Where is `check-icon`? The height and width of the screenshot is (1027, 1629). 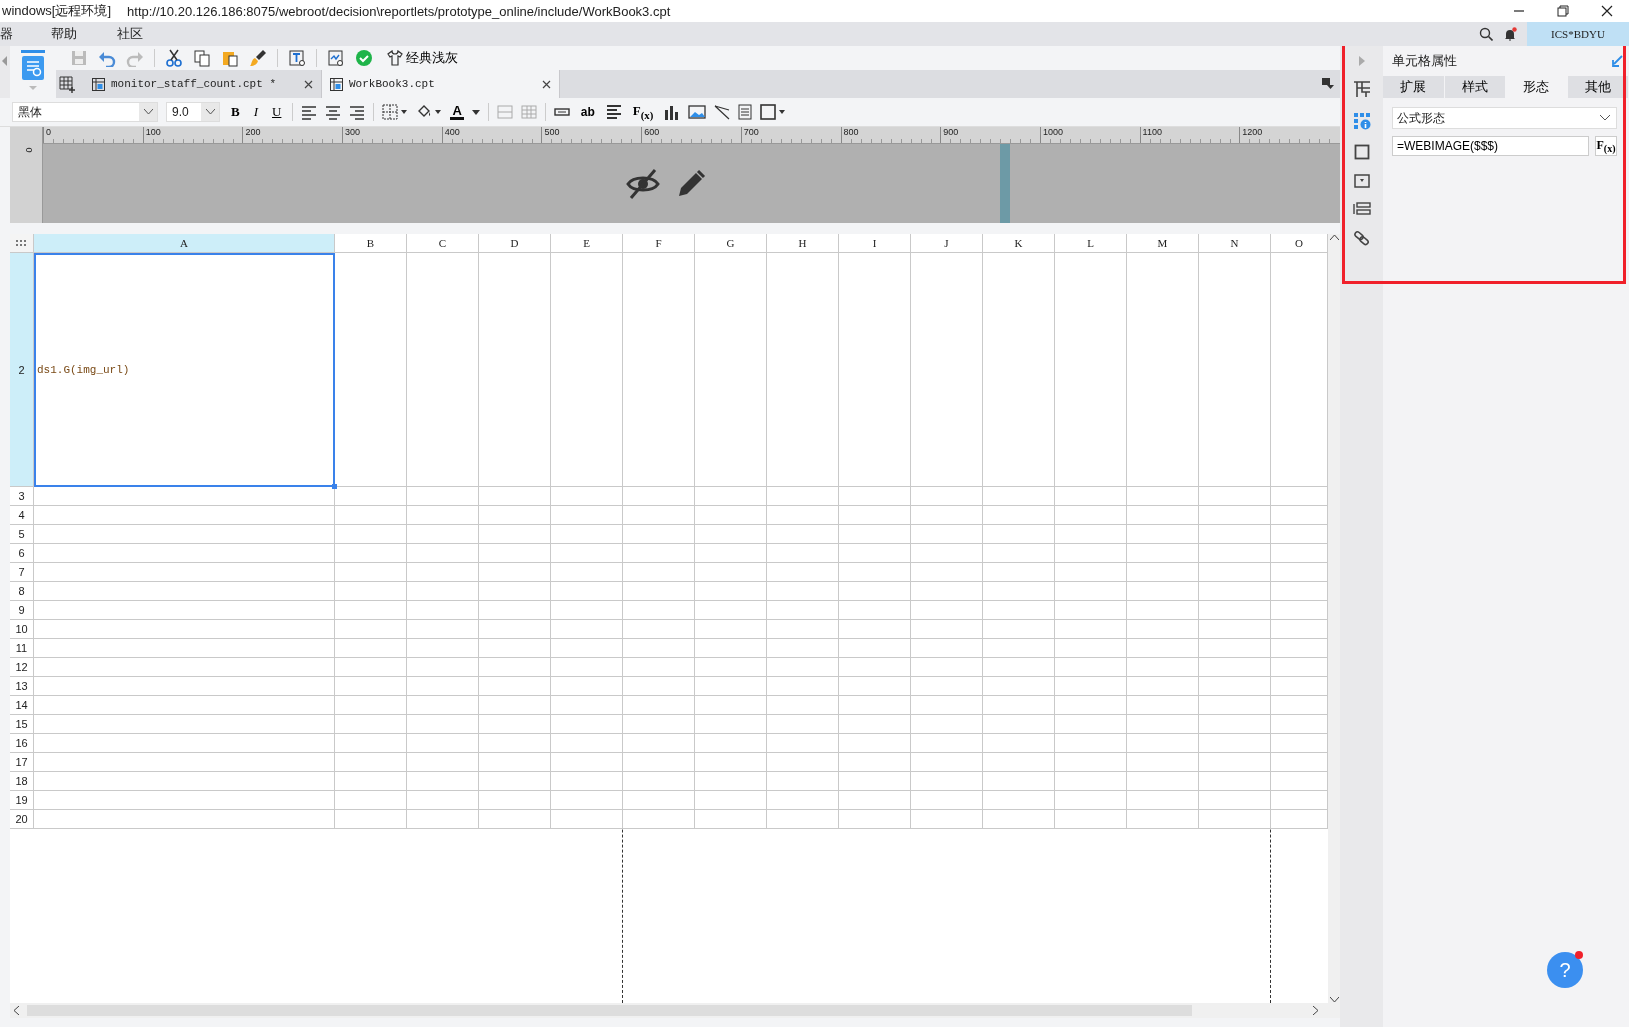
check-icon is located at coordinates (364, 58).